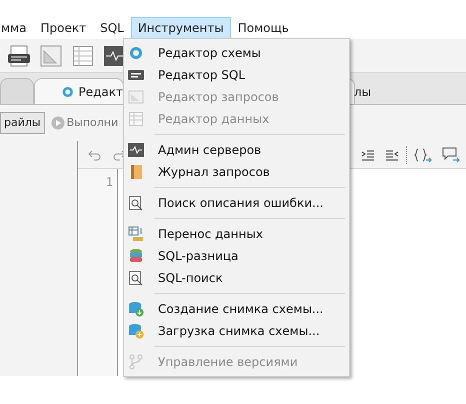 The image size is (466, 404). What do you see at coordinates (136, 234) in the screenshot?
I see `table-transfer-icon` at bounding box center [136, 234].